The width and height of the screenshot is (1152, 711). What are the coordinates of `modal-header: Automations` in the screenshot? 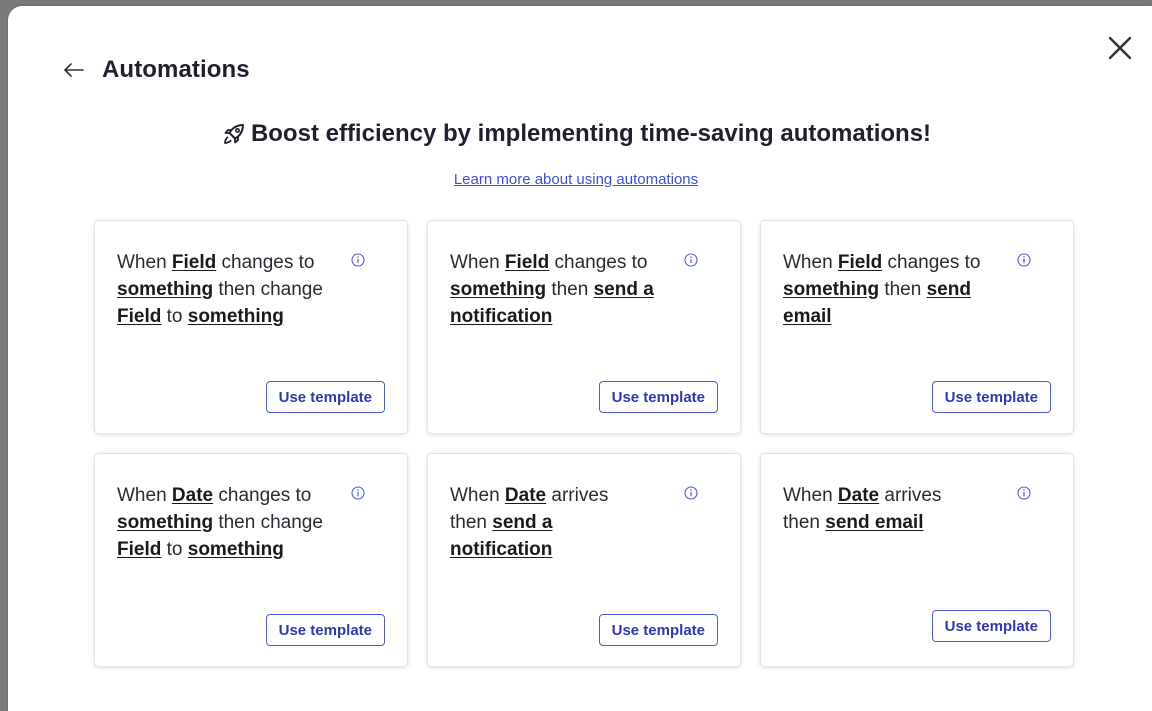 It's located at (155, 70).